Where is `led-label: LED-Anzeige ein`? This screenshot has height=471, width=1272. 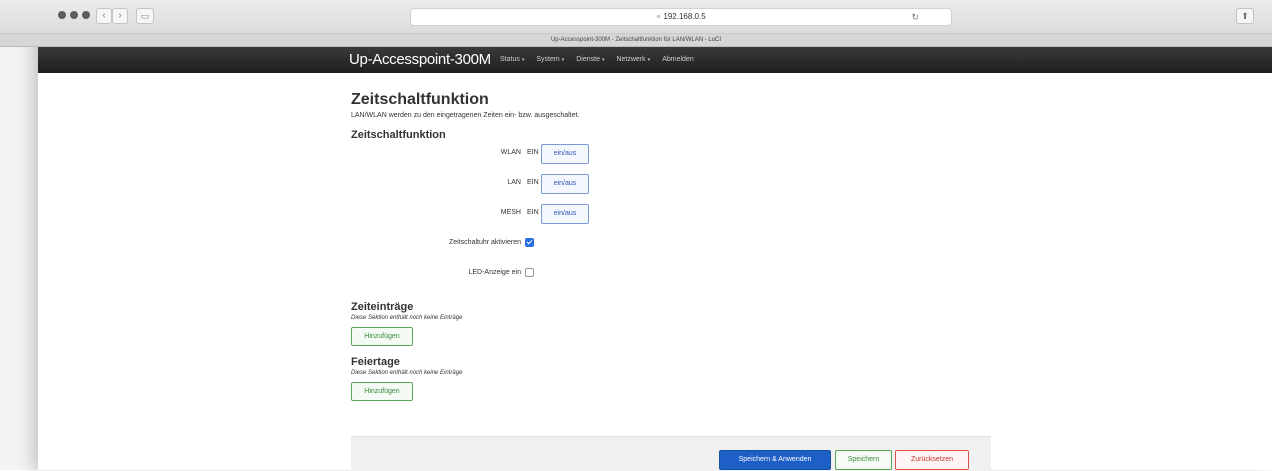 led-label: LED-Anzeige ein is located at coordinates (494, 272).